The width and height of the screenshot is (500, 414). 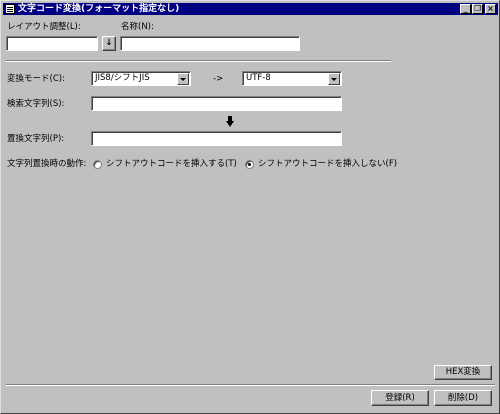 I want to click on down-arrow-icon, so click(x=230, y=121).